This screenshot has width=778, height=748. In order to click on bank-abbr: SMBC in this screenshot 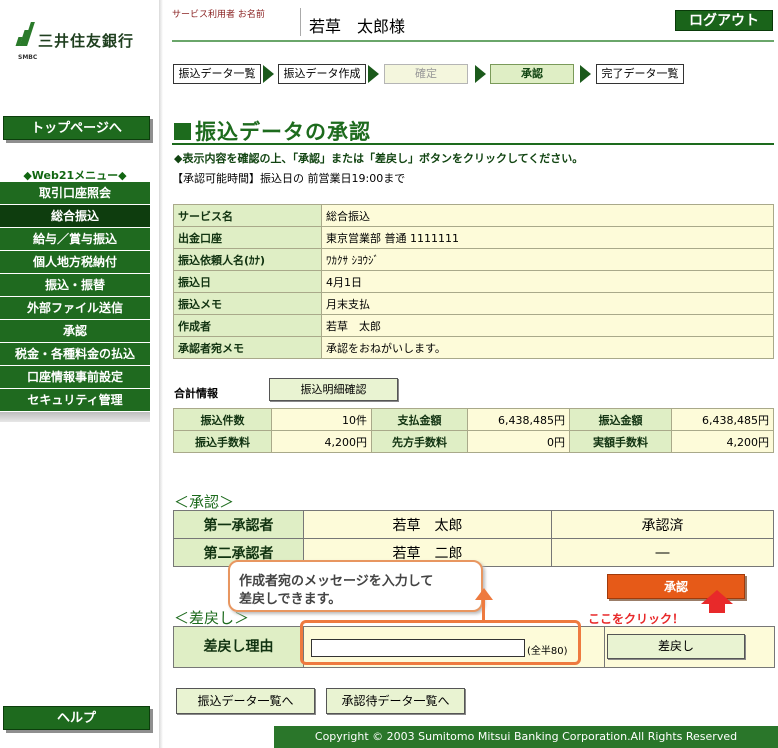, I will do `click(28, 57)`.